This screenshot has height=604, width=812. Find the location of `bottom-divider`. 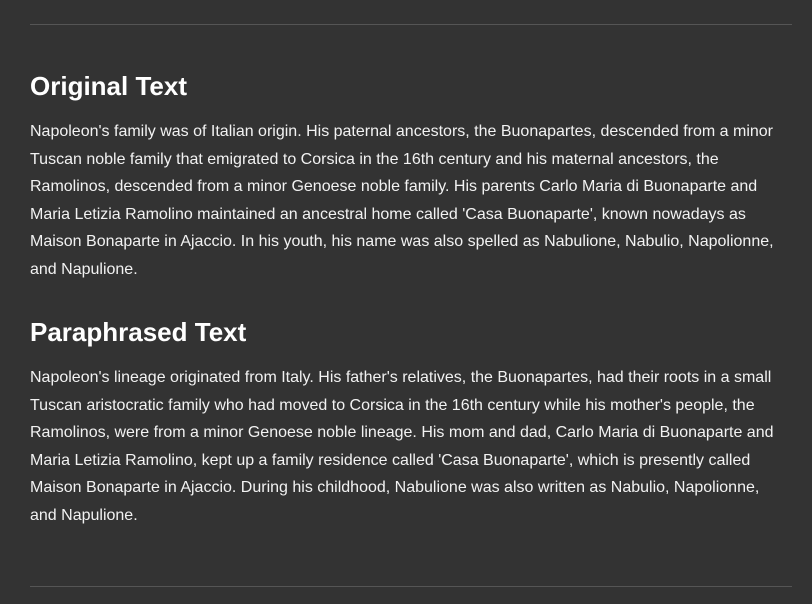

bottom-divider is located at coordinates (411, 586).